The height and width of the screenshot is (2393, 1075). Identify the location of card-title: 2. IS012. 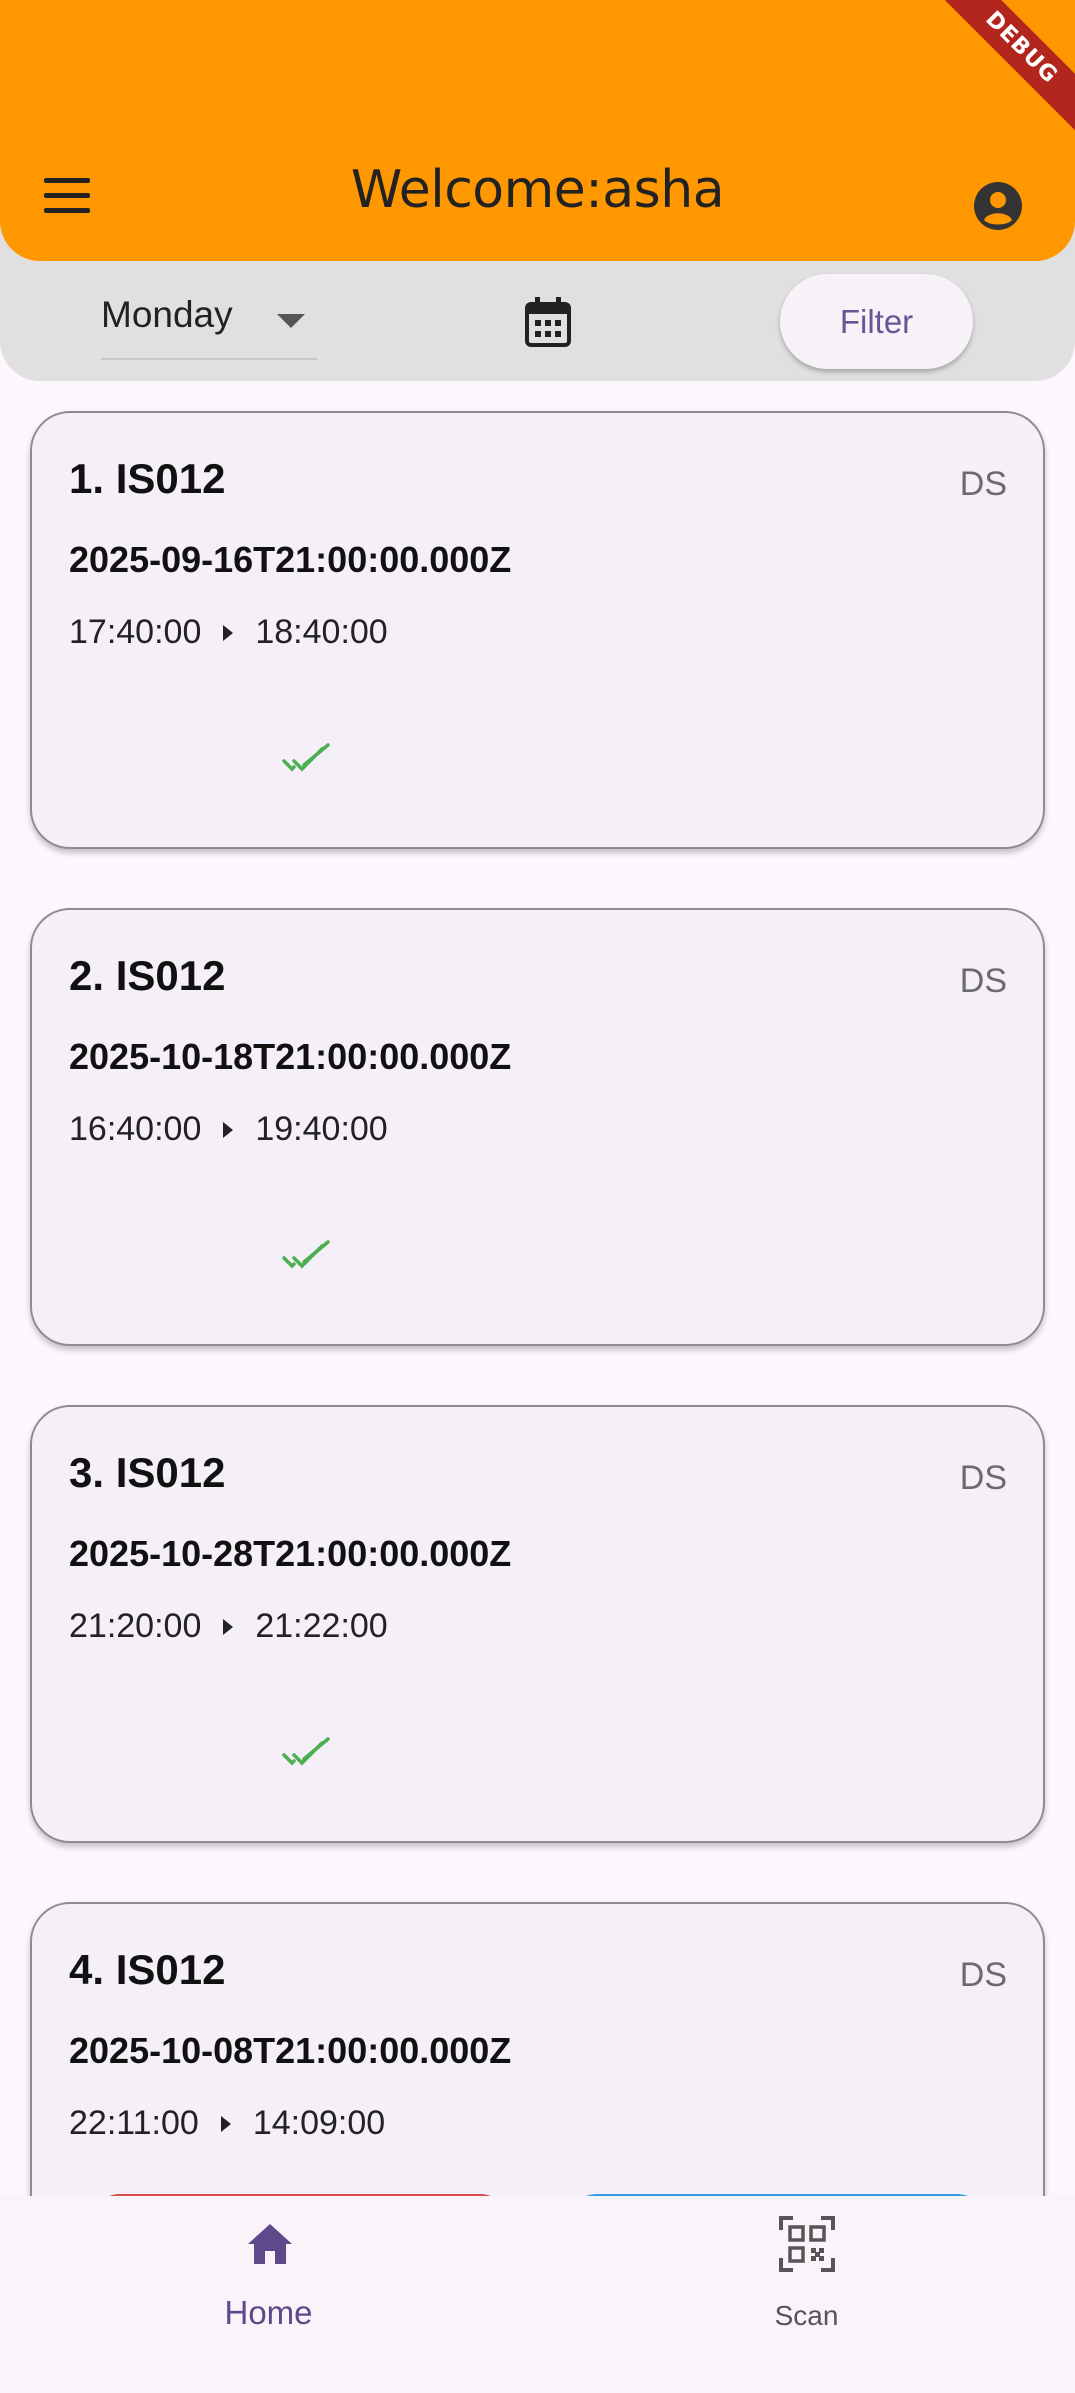
(147, 975).